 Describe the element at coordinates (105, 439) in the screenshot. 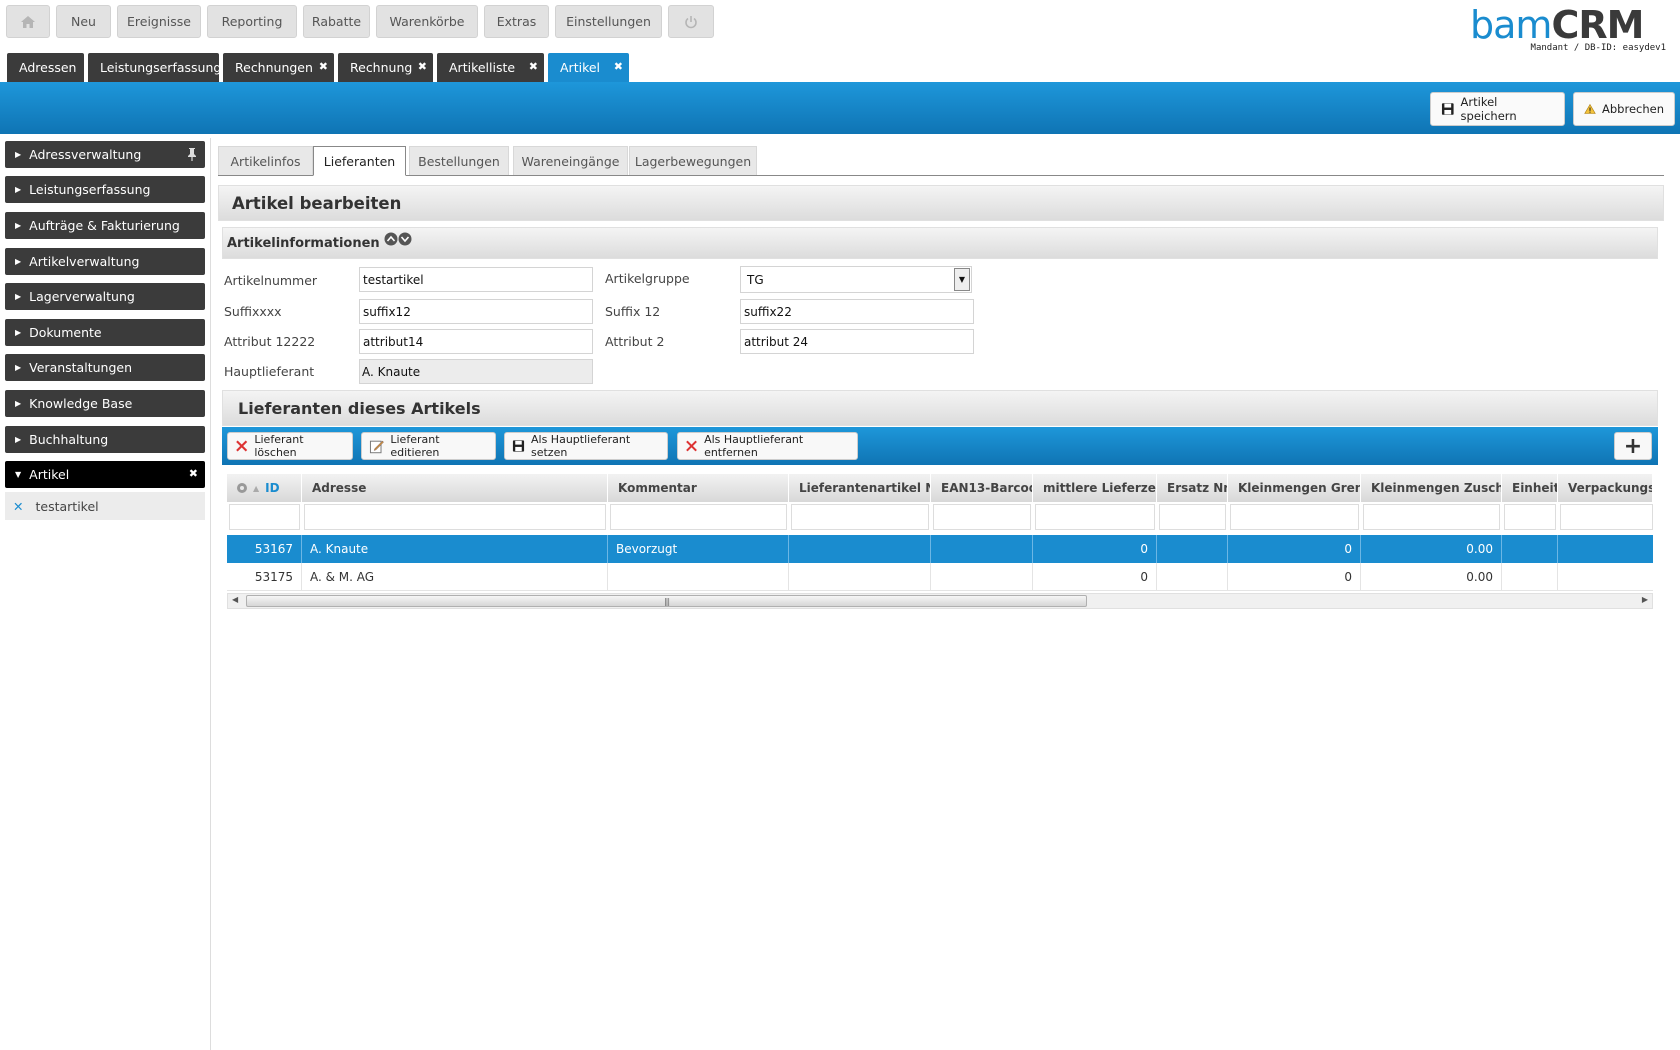

I see `sidebar-item-buchhaltung: ▶ Buchhaltung` at that location.